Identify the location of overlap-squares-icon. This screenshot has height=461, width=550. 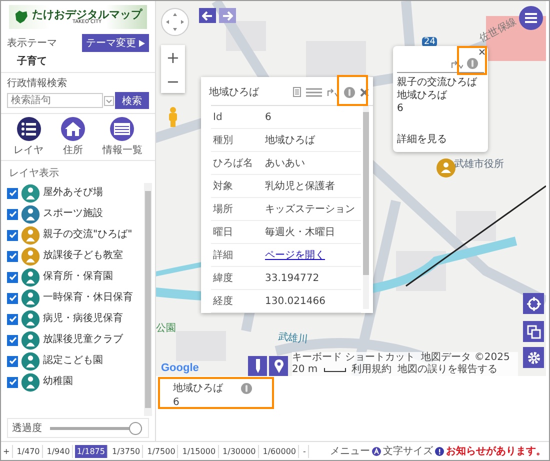
(533, 331).